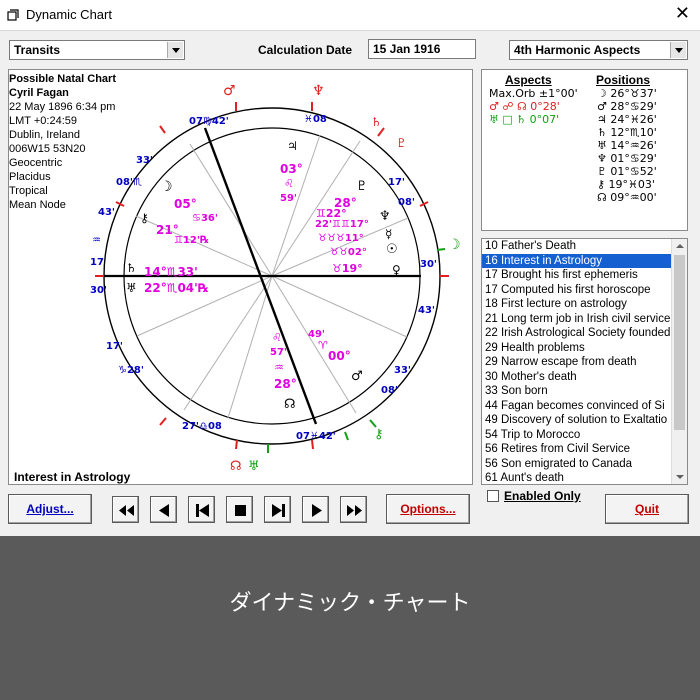 The width and height of the screenshot is (700, 700). I want to click on stop-icon, so click(240, 510).